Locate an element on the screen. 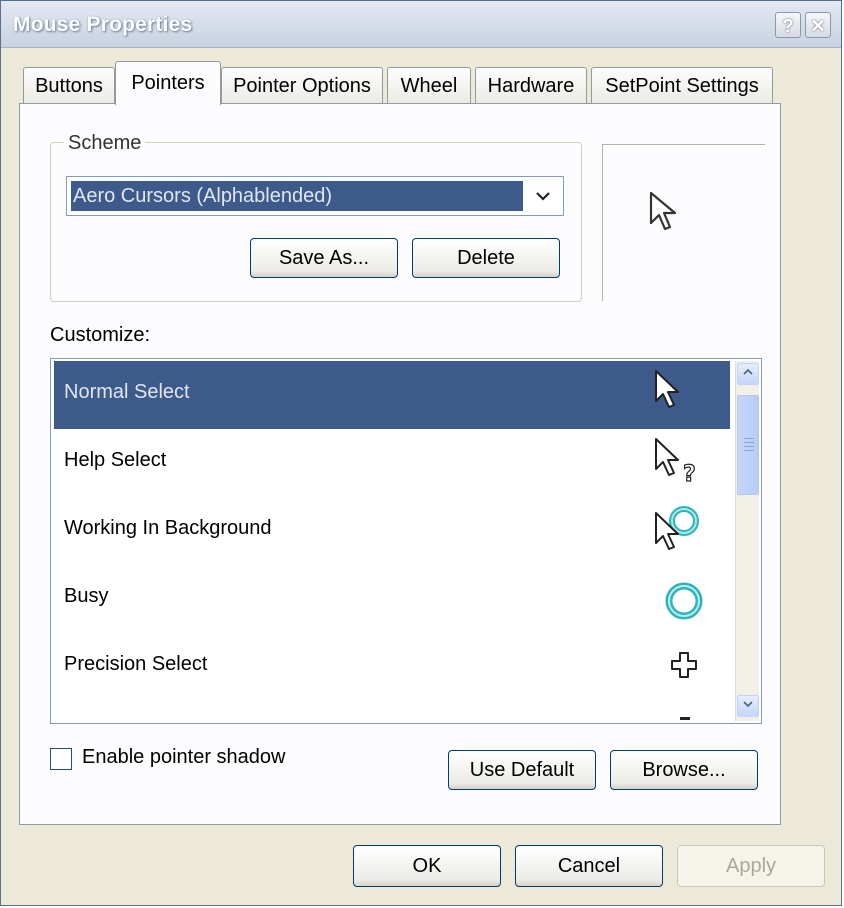  list-item-busy: Busy is located at coordinates (392, 599).